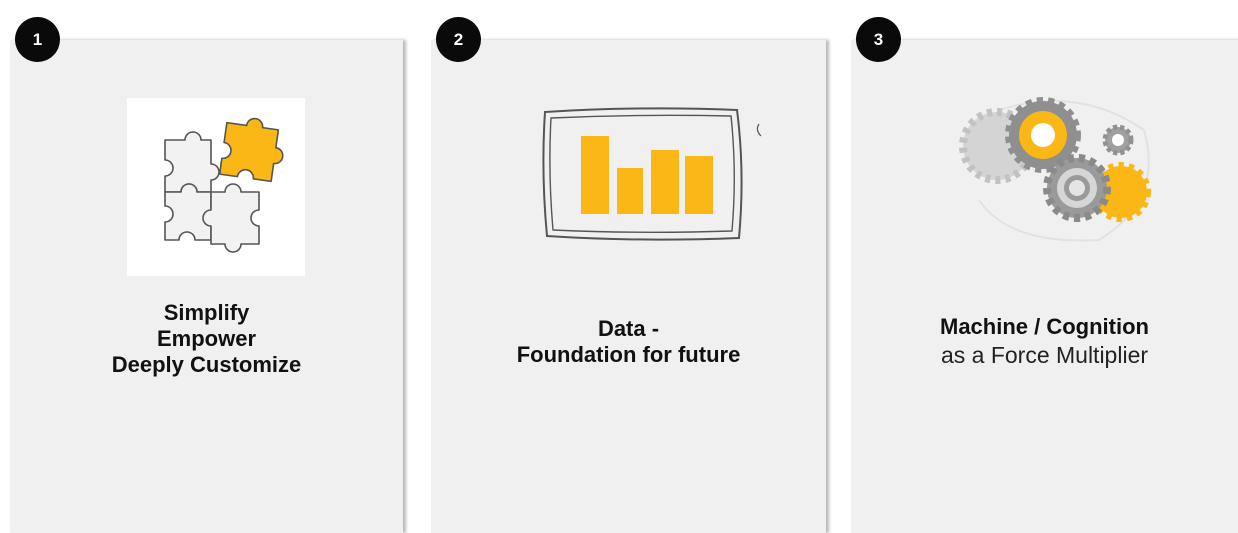 The image size is (1238, 533). What do you see at coordinates (878, 39) in the screenshot?
I see `step-number-badge: 3` at bounding box center [878, 39].